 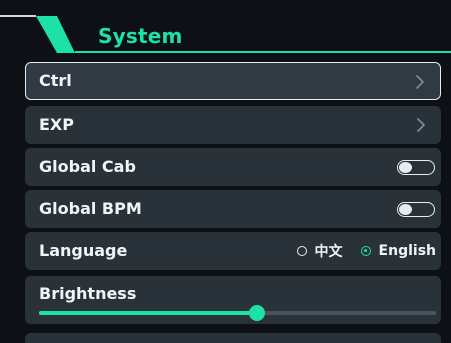 I want to click on language-option-chinese-label: 中文, so click(x=328, y=252).